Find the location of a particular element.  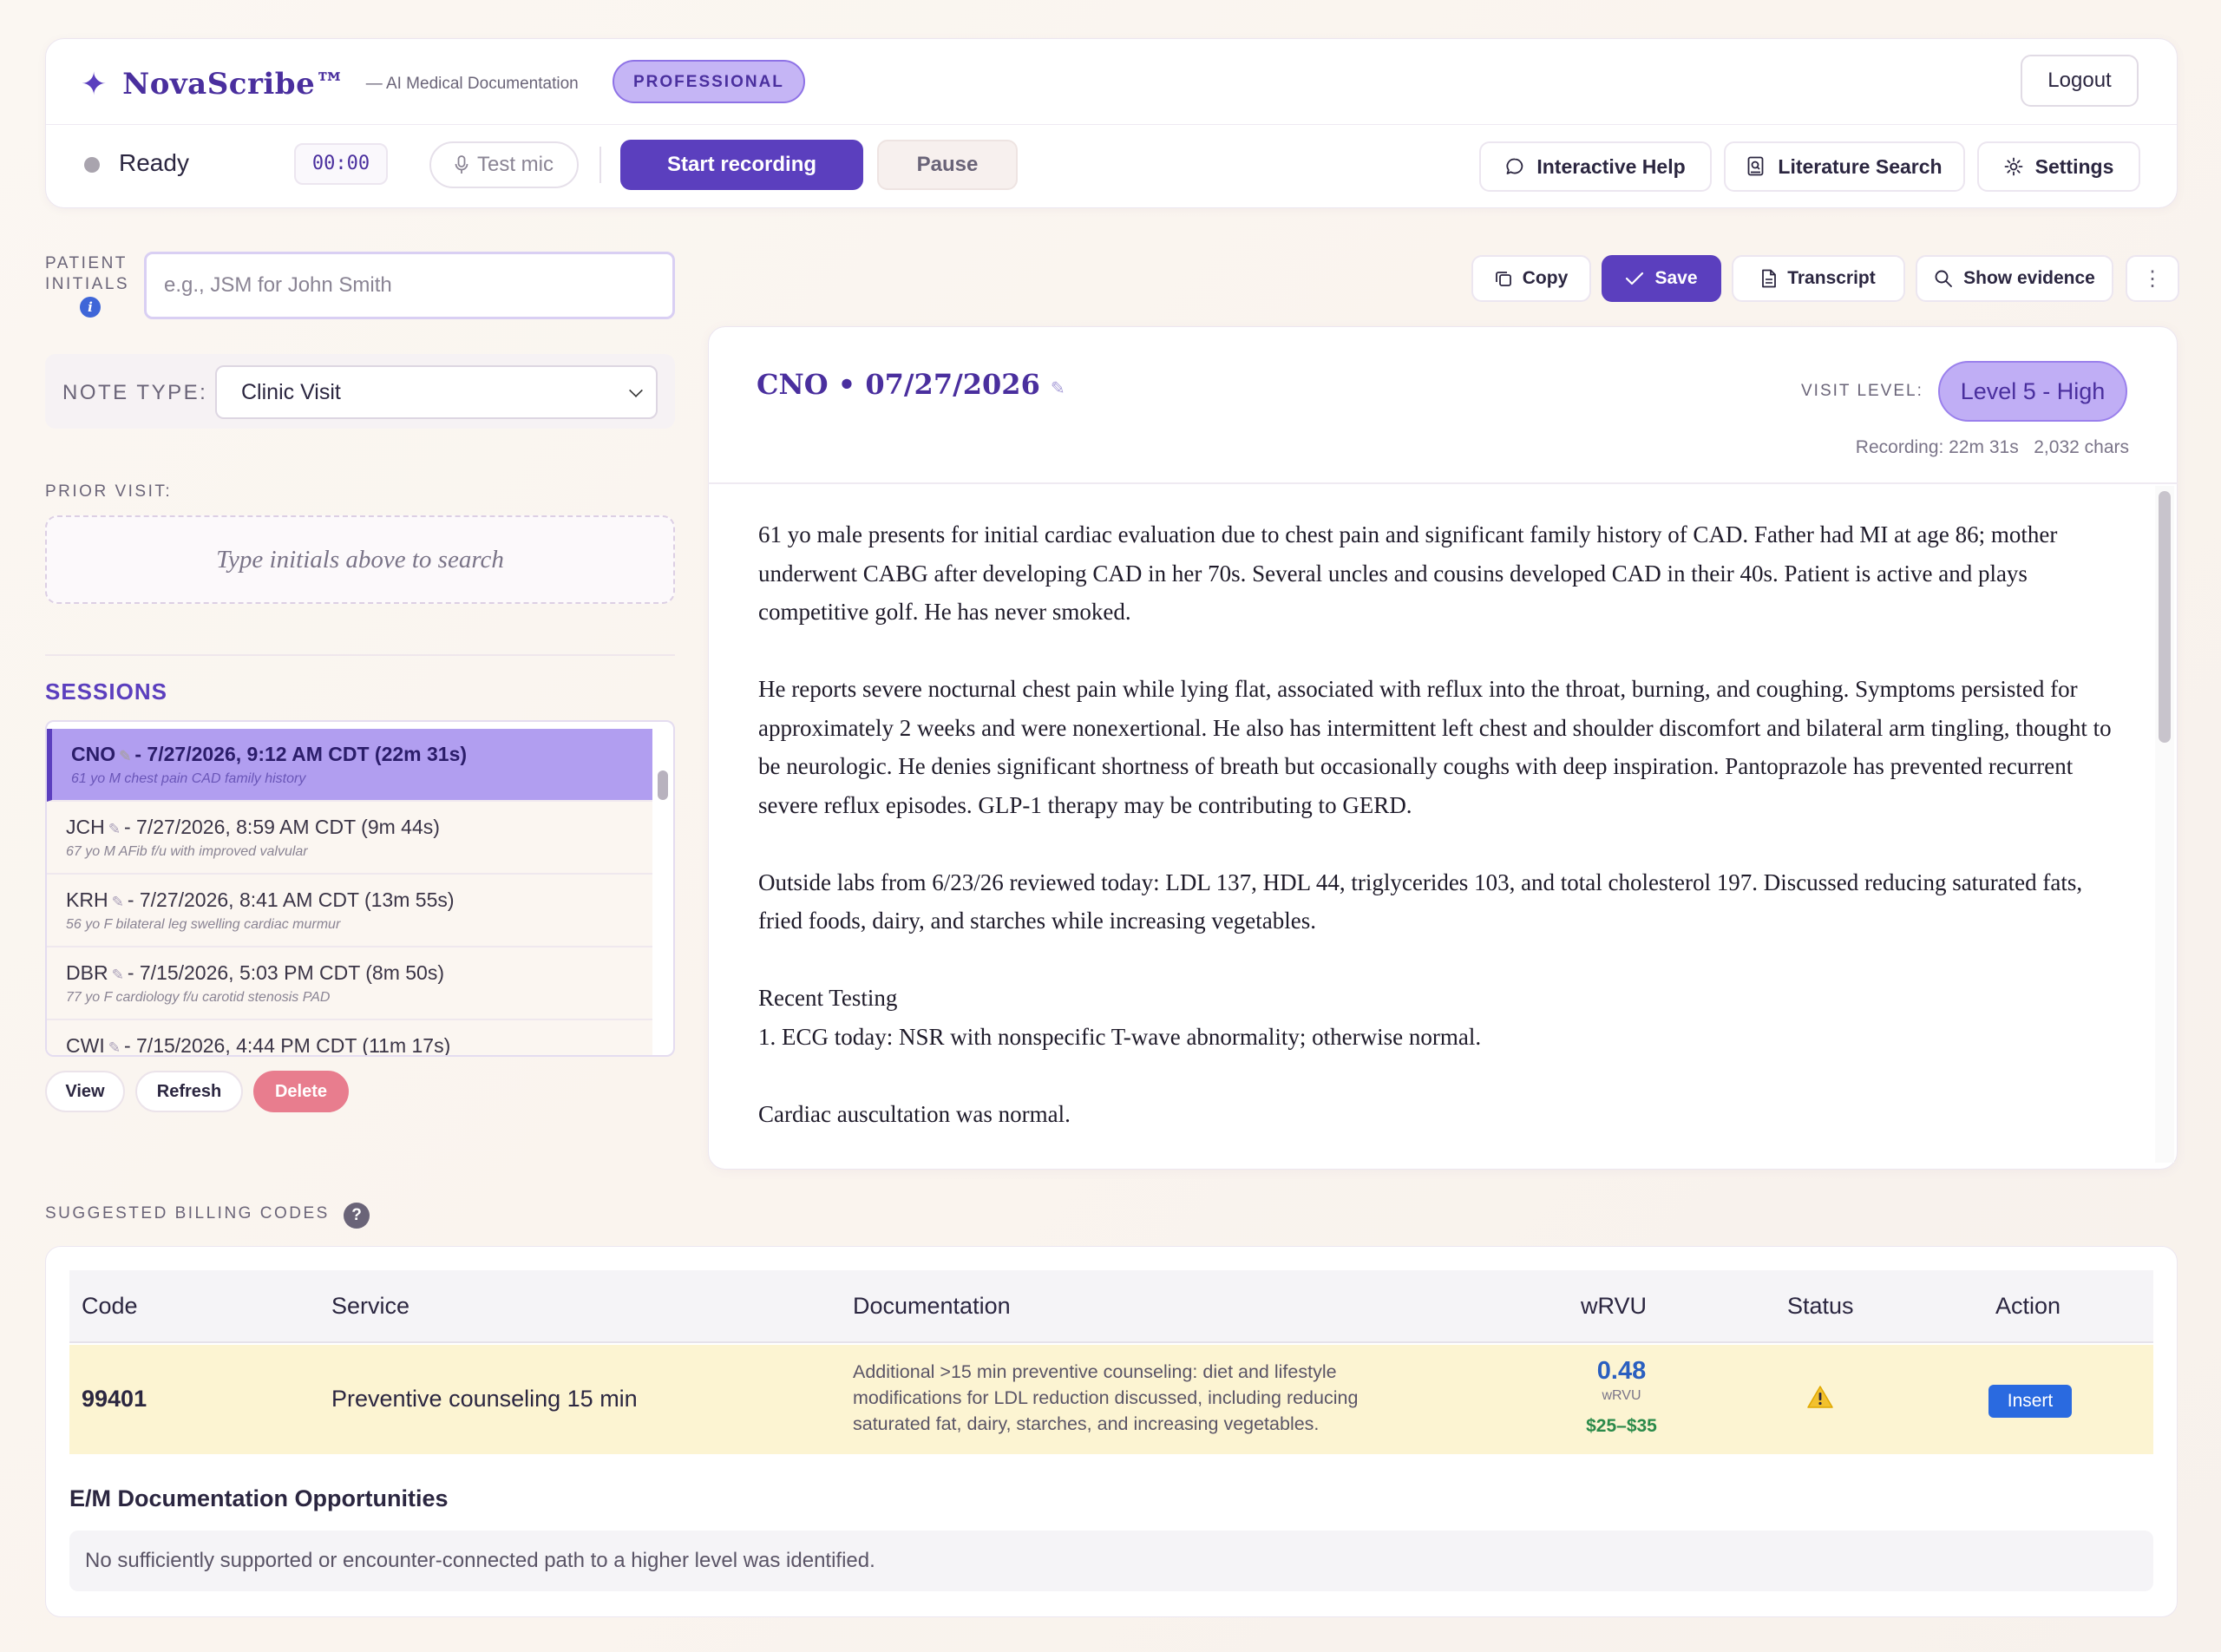

transcript-button: Transcript is located at coordinates (1818, 279).